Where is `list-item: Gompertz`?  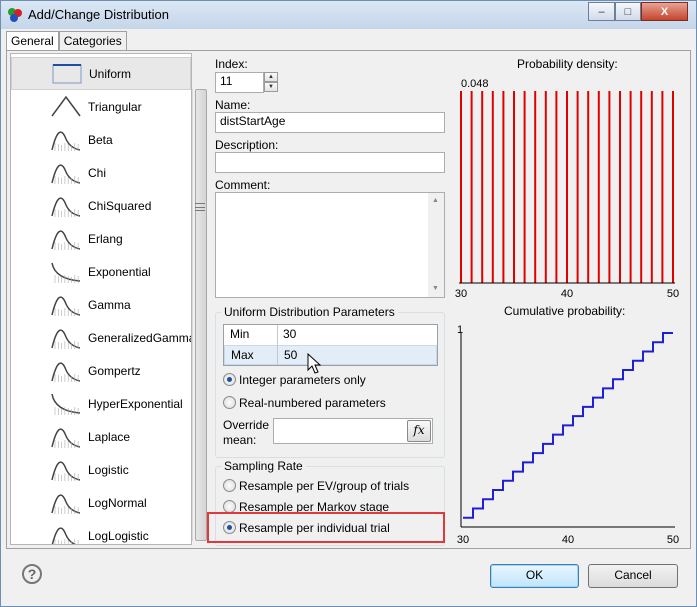 list-item: Gompertz is located at coordinates (101, 370).